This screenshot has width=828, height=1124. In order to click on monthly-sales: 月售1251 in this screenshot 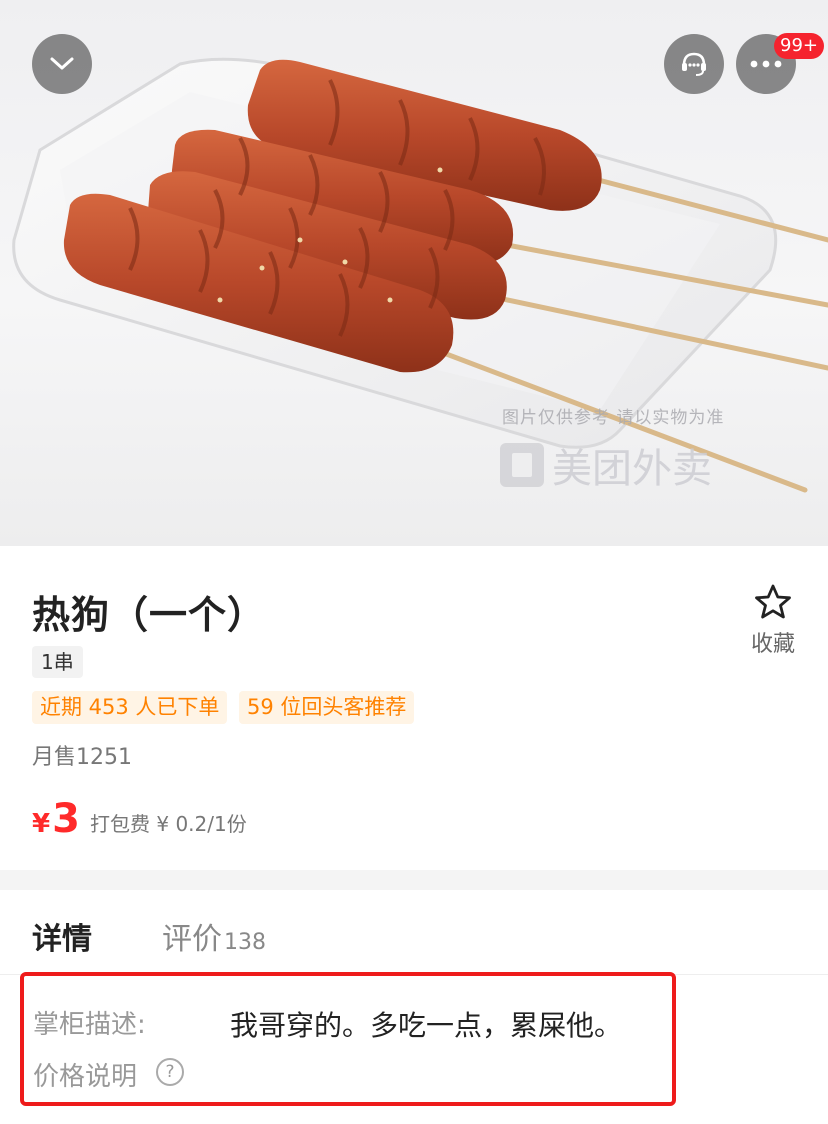, I will do `click(82, 757)`.